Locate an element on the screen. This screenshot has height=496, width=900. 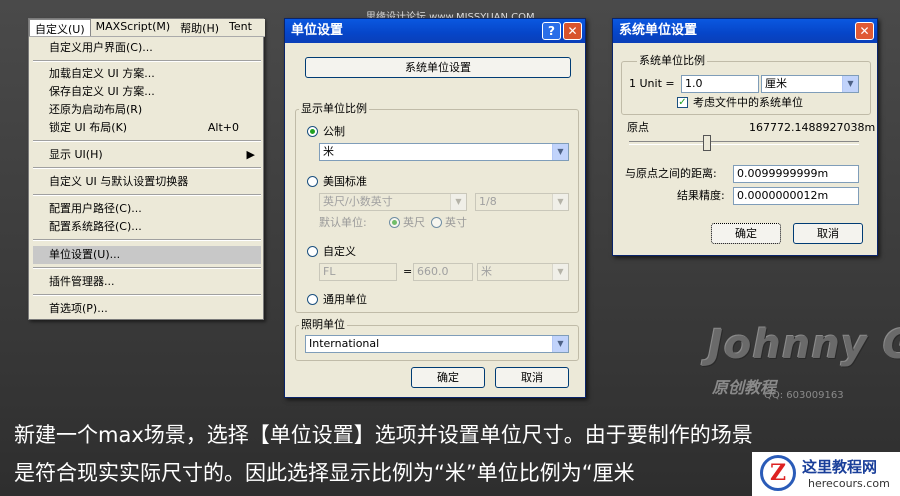
dialog-title: 系统单位设置 is located at coordinates (658, 30).